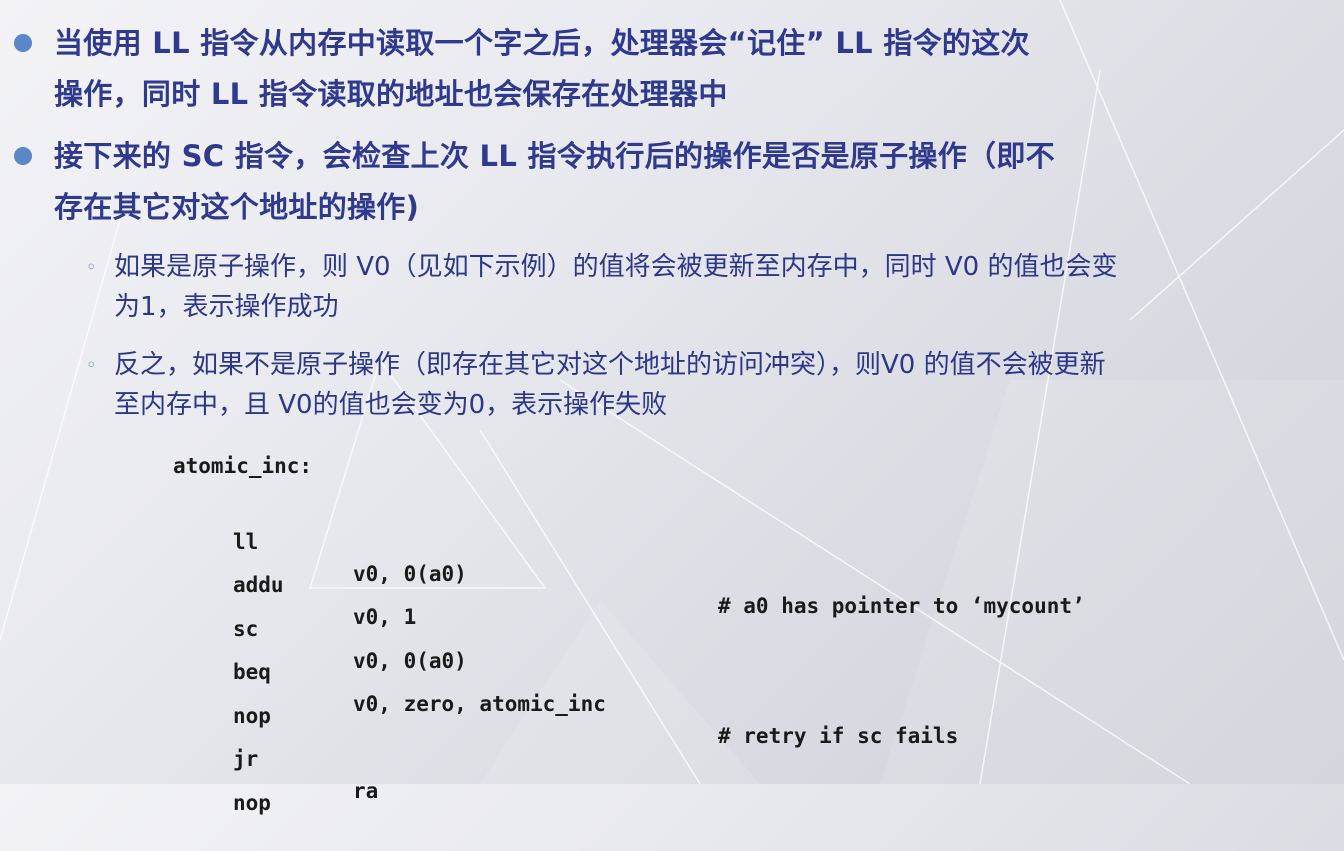 Image resolution: width=1344 pixels, height=851 pixels. What do you see at coordinates (243, 466) in the screenshot?
I see `code-label: atomic_inc:` at bounding box center [243, 466].